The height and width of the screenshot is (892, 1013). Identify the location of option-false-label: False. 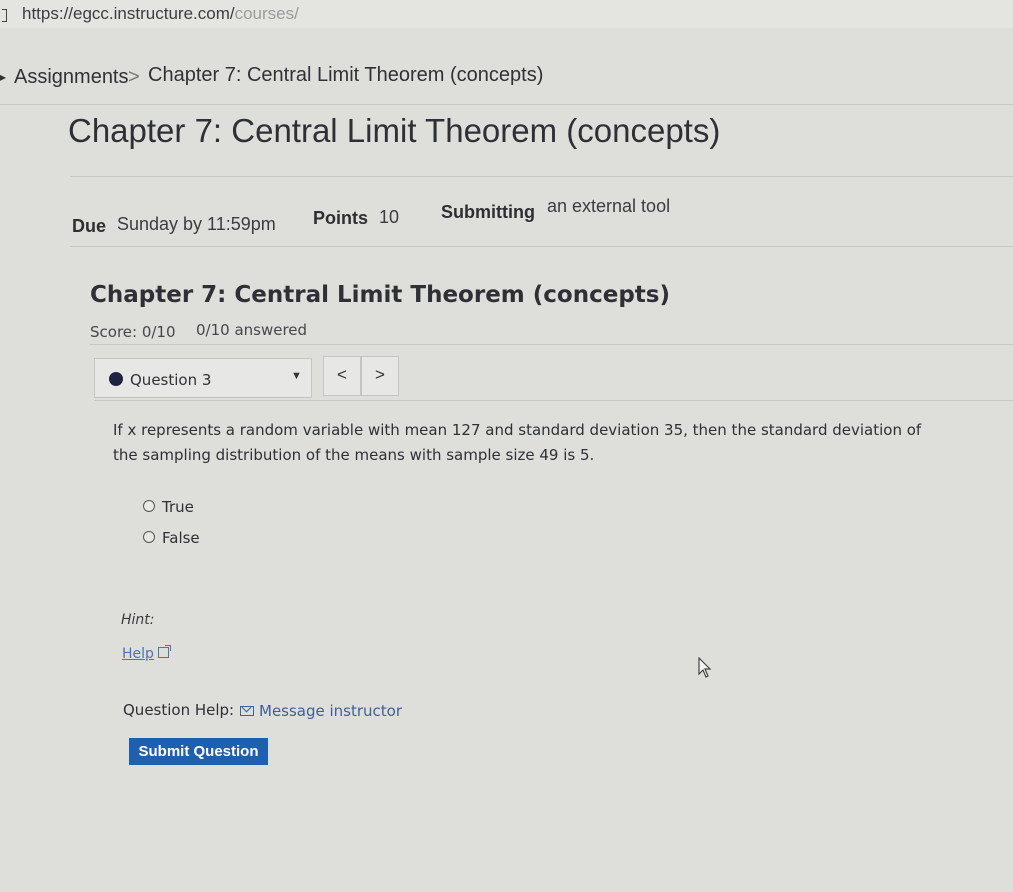
(181, 538).